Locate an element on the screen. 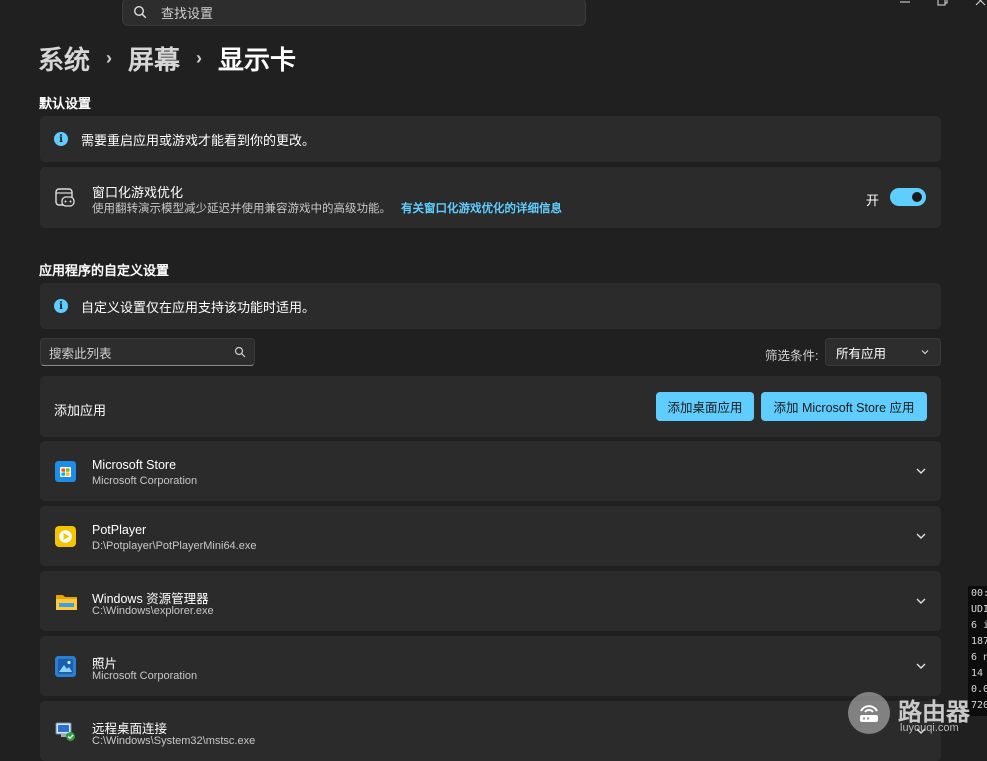  breadcrumb: 系统 › 屏幕 › 显示卡 is located at coordinates (167, 58).